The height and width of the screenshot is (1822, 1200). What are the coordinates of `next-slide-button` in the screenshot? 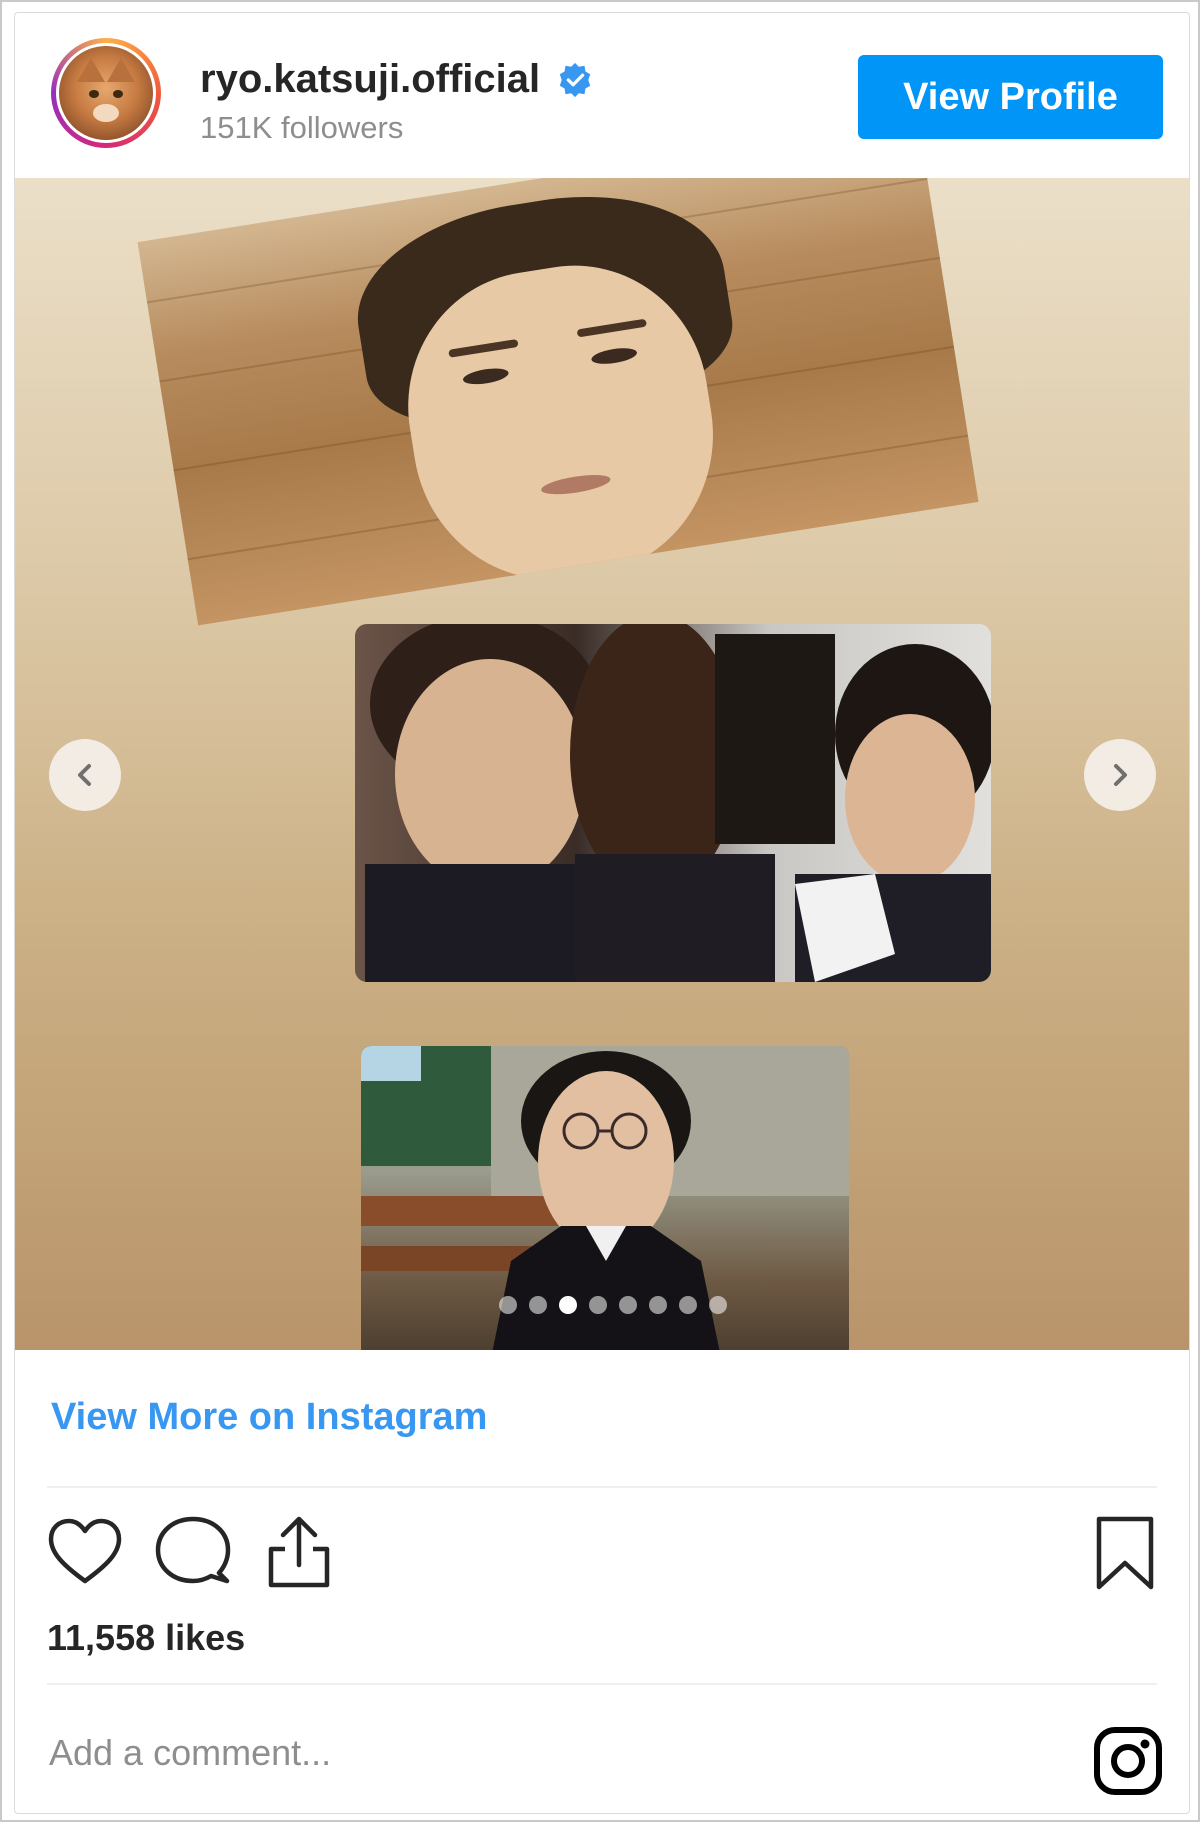 It's located at (1120, 775).